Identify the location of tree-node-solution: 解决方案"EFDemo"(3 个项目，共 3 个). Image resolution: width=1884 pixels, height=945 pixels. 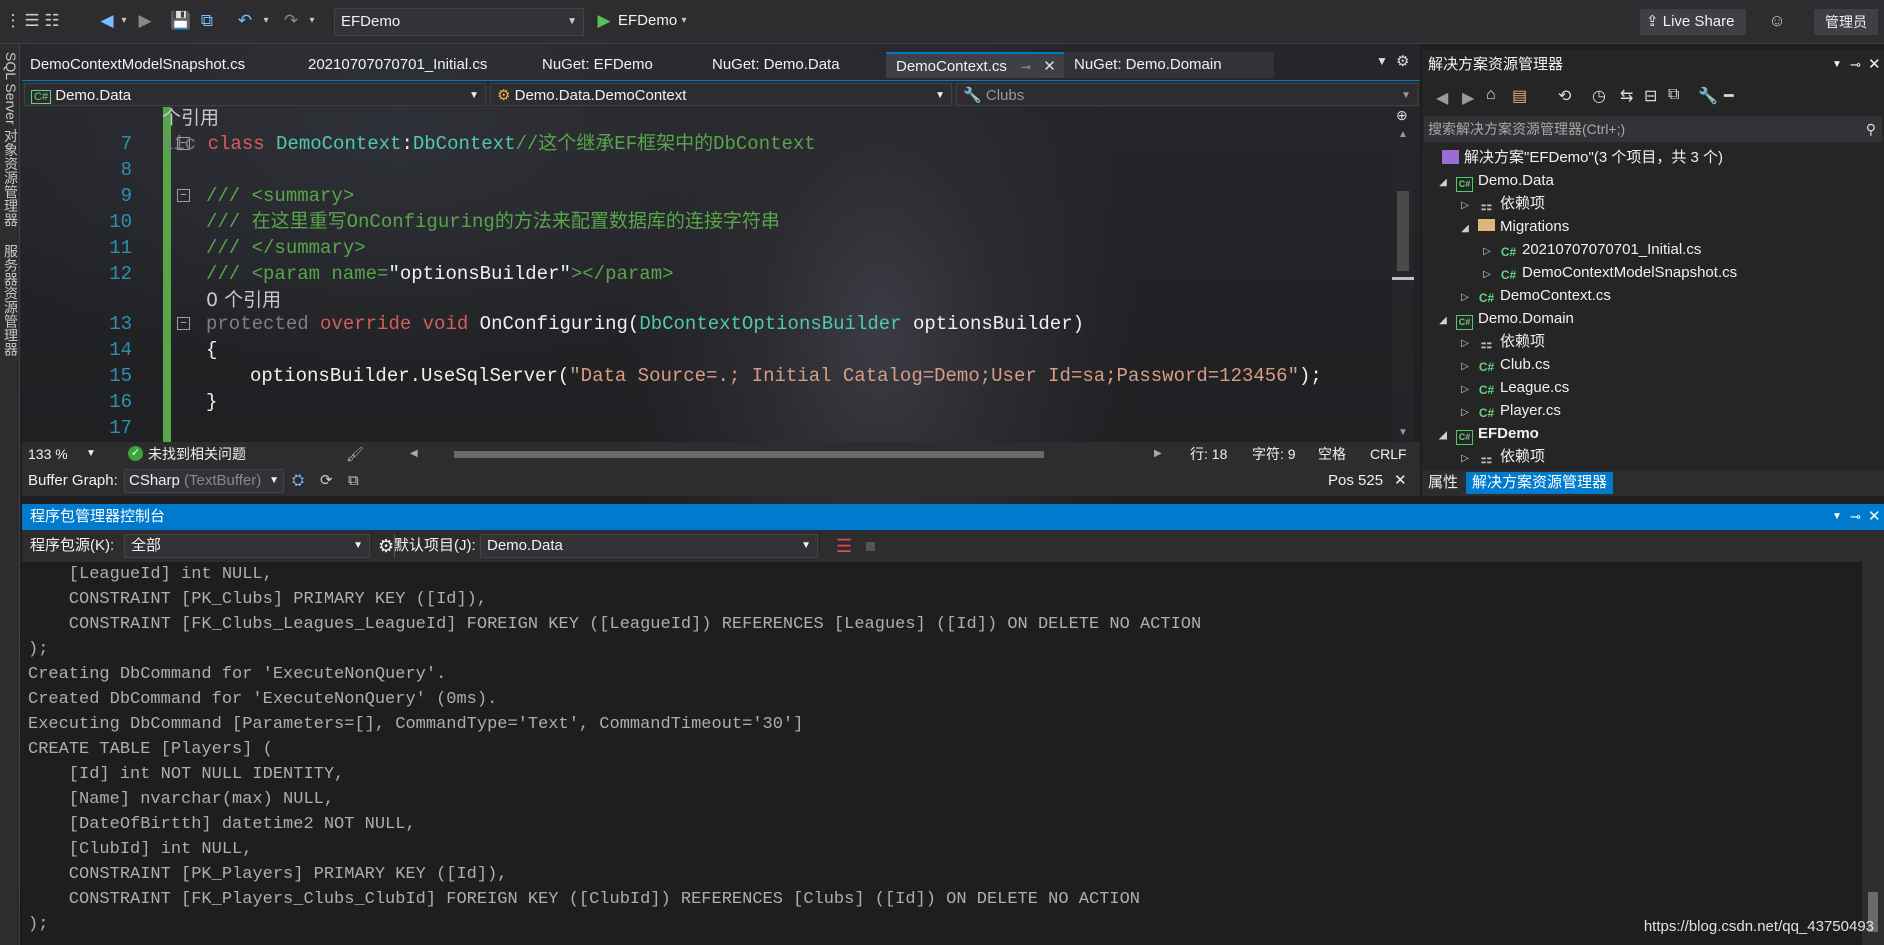
(1579, 157).